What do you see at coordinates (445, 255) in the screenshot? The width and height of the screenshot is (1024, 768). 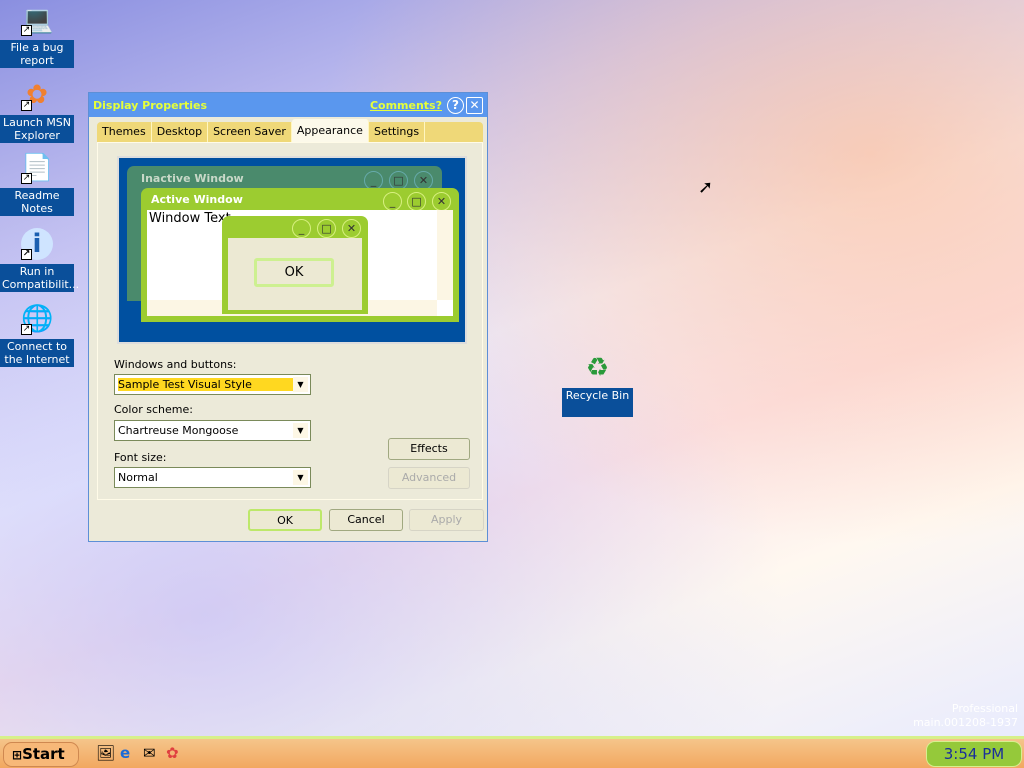 I see `vertical-scrollbar` at bounding box center [445, 255].